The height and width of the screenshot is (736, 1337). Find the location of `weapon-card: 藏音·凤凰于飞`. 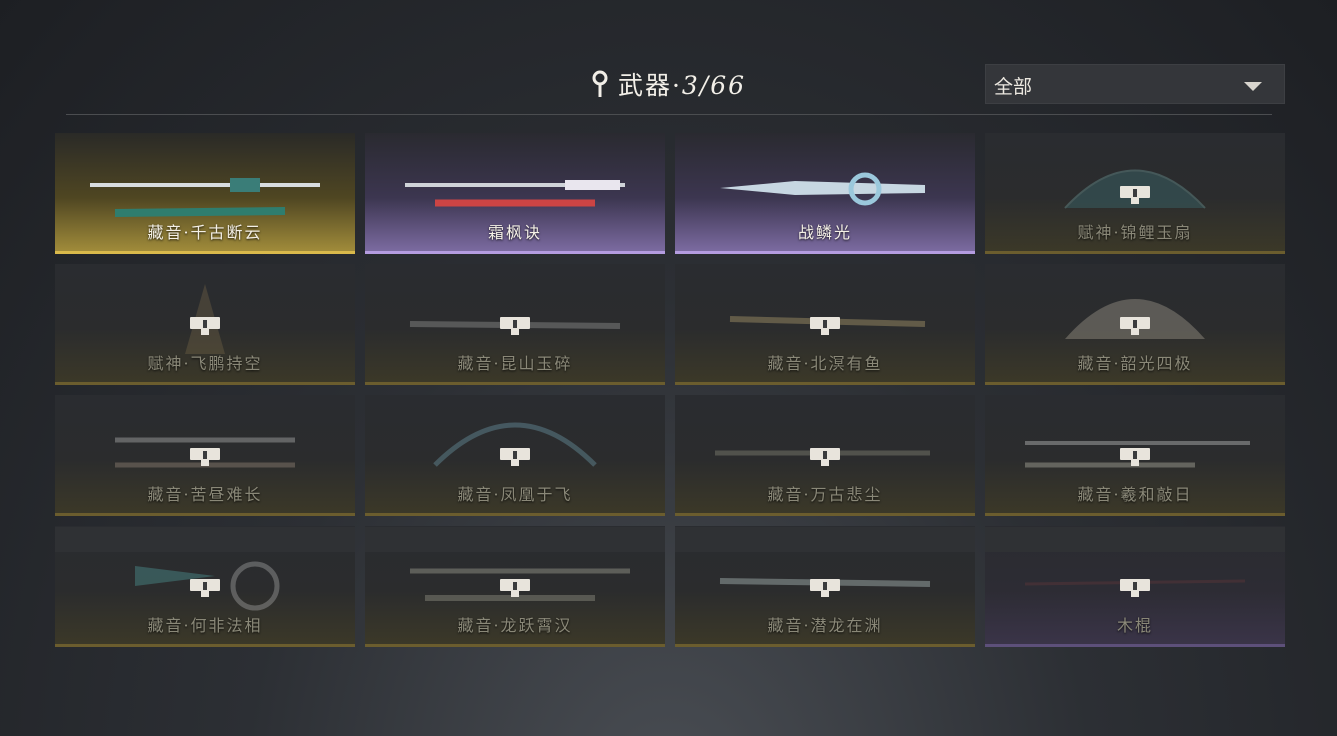

weapon-card: 藏音·凤凰于飞 is located at coordinates (515, 455).